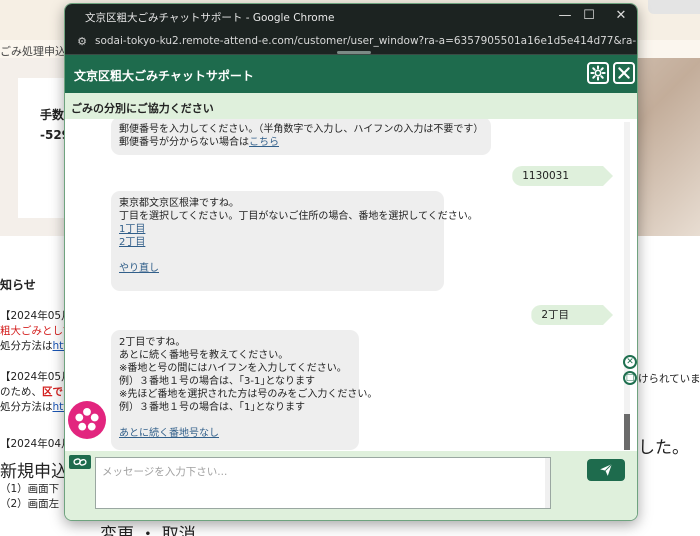  Describe the element at coordinates (630, 378) in the screenshot. I see `chat-badge-icon: □` at that location.